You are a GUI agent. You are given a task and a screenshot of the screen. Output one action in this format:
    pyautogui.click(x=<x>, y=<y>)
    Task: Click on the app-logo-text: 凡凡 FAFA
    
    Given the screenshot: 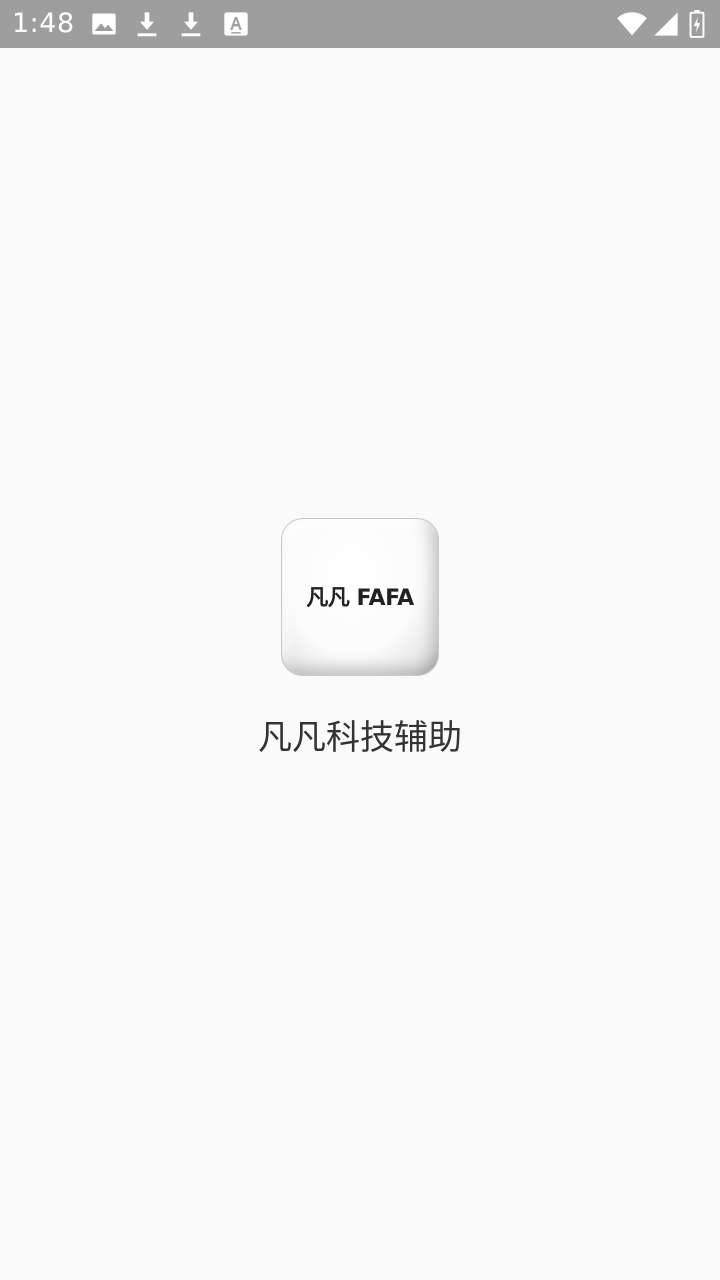 What is the action you would take?
    pyautogui.click(x=360, y=598)
    